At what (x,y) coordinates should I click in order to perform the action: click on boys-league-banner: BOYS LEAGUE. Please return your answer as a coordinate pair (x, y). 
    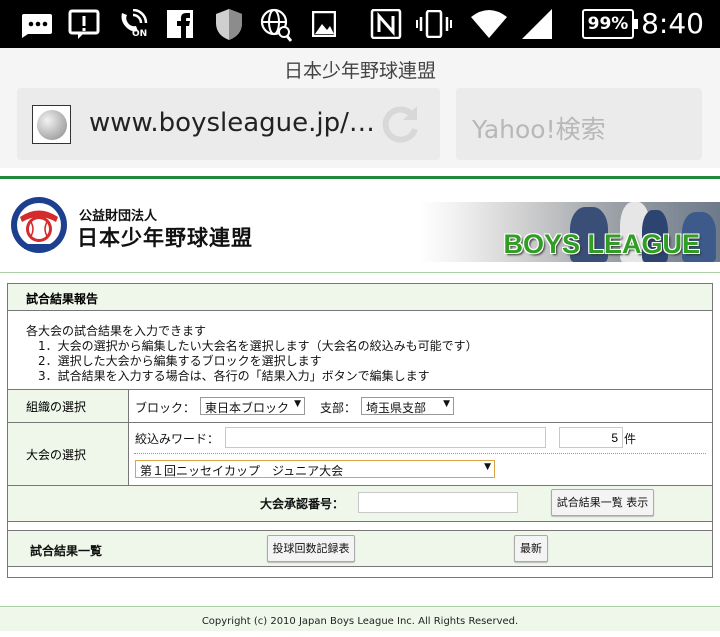
    Looking at the image, I should click on (570, 232).